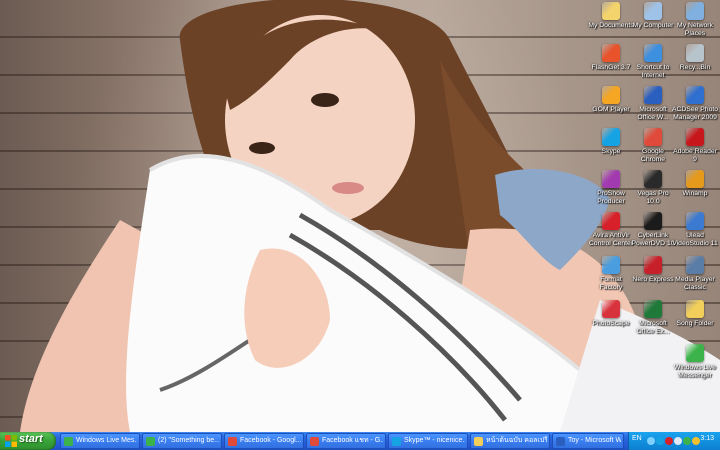 The image size is (720, 450). I want to click on nero-icon, so click(653, 265).